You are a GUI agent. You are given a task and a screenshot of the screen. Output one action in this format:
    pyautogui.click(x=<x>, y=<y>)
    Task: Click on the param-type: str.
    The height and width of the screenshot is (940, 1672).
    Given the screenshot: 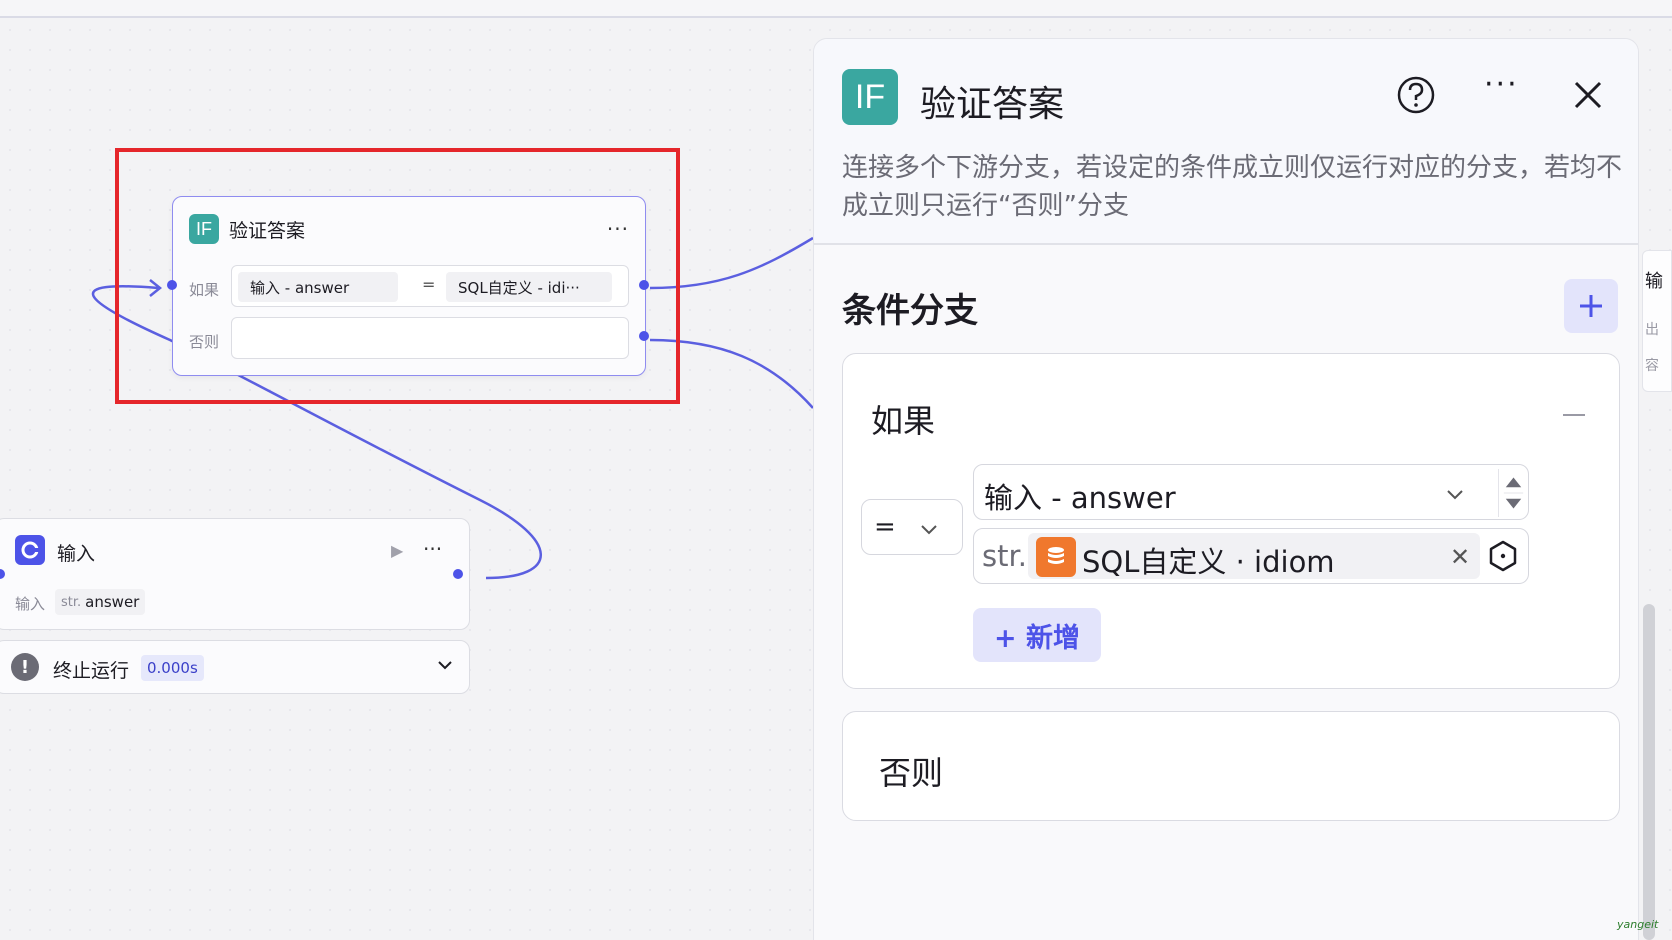 What is the action you would take?
    pyautogui.click(x=71, y=602)
    